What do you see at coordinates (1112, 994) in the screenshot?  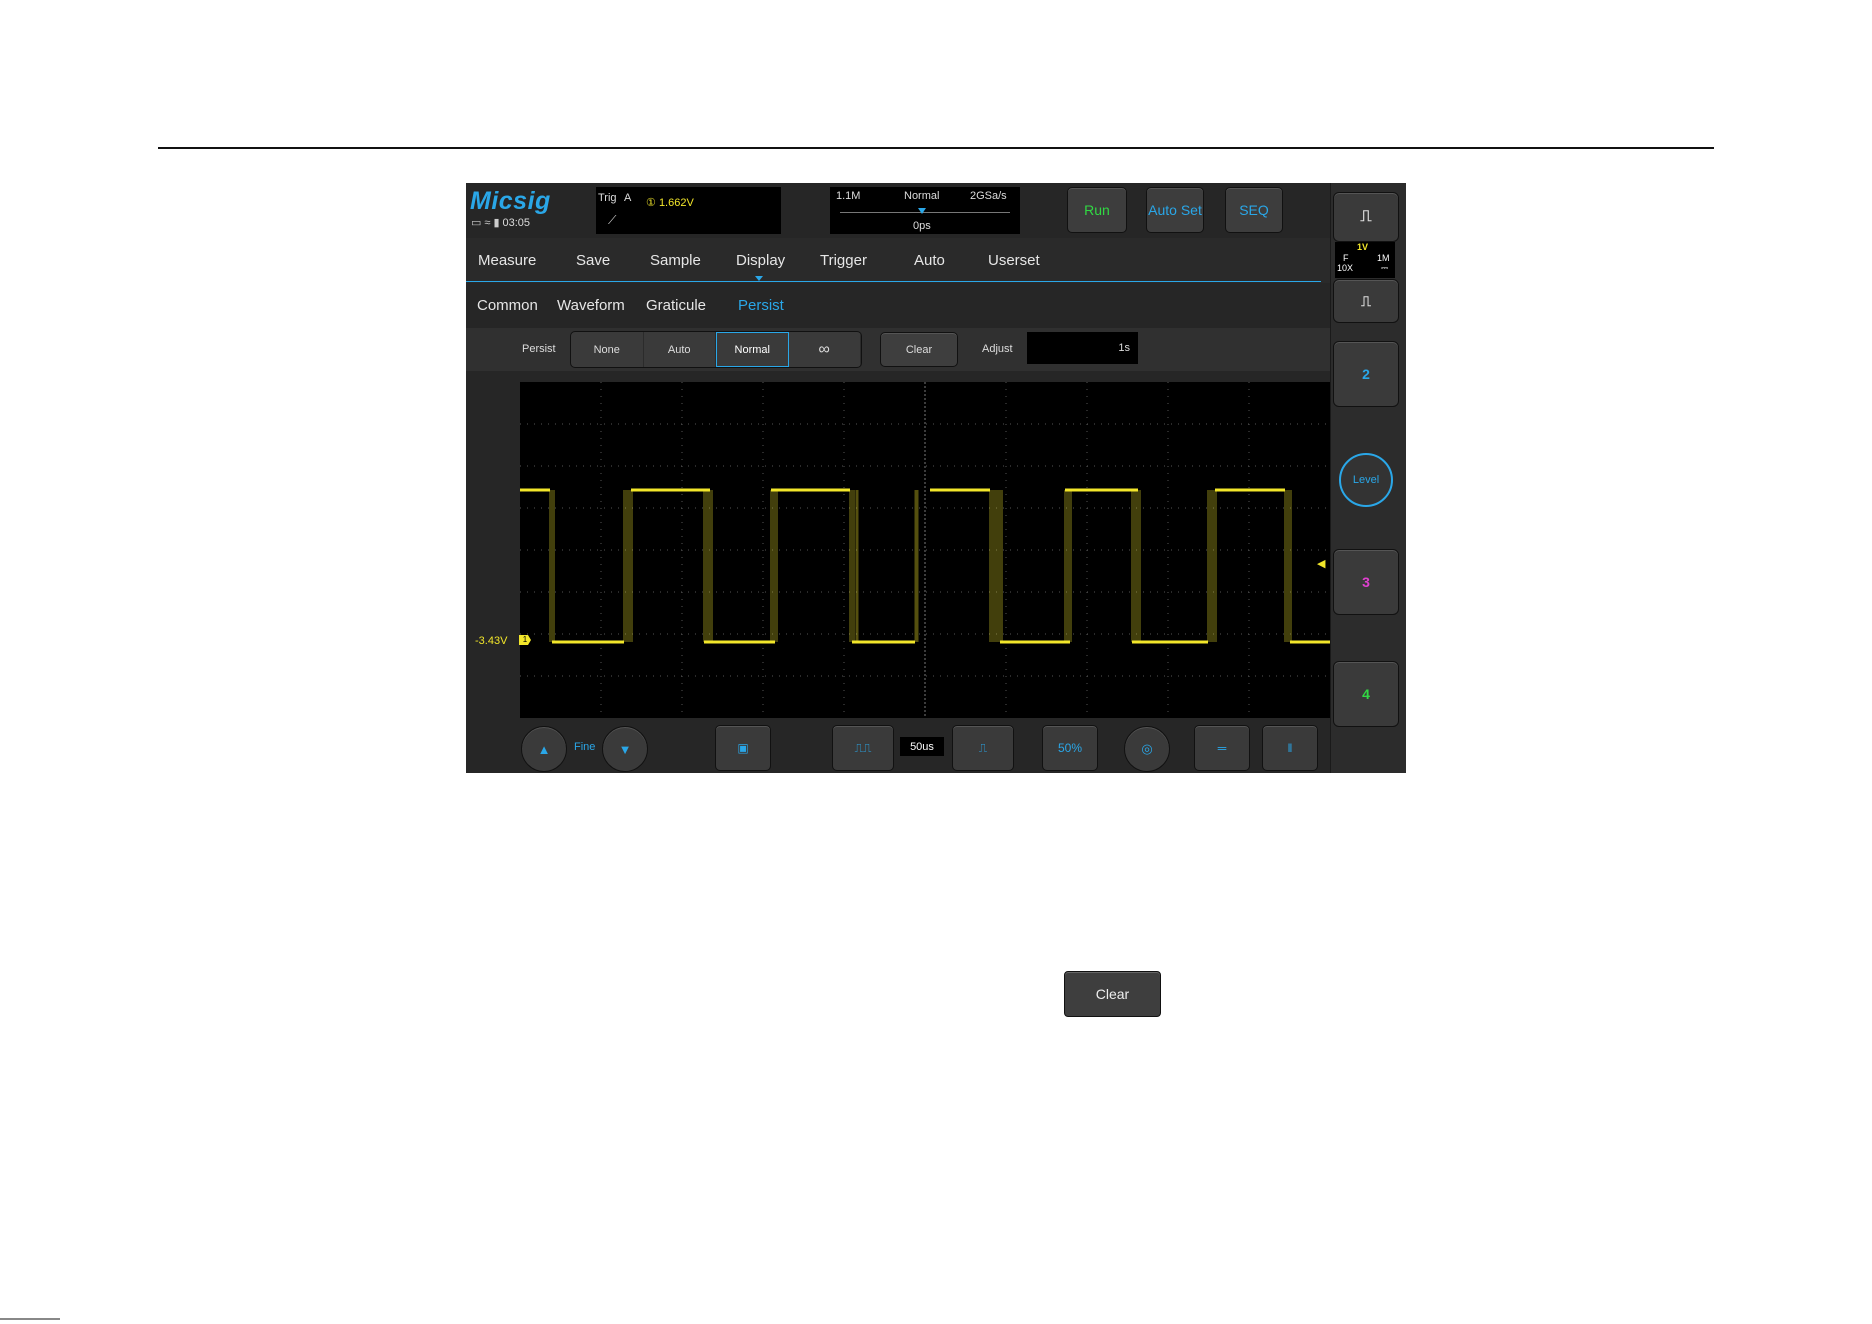 I see `clear-button-illustration: Clear` at bounding box center [1112, 994].